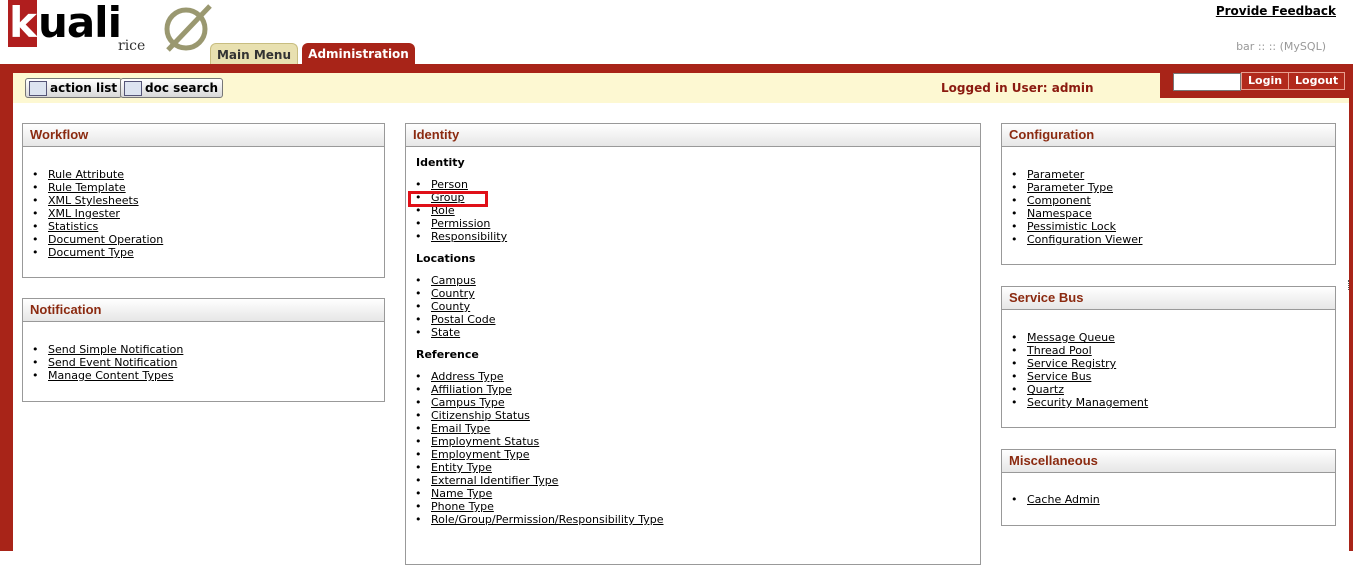  Describe the element at coordinates (112, 362) in the screenshot. I see `send-event-notification-link: Send Event Notification` at that location.